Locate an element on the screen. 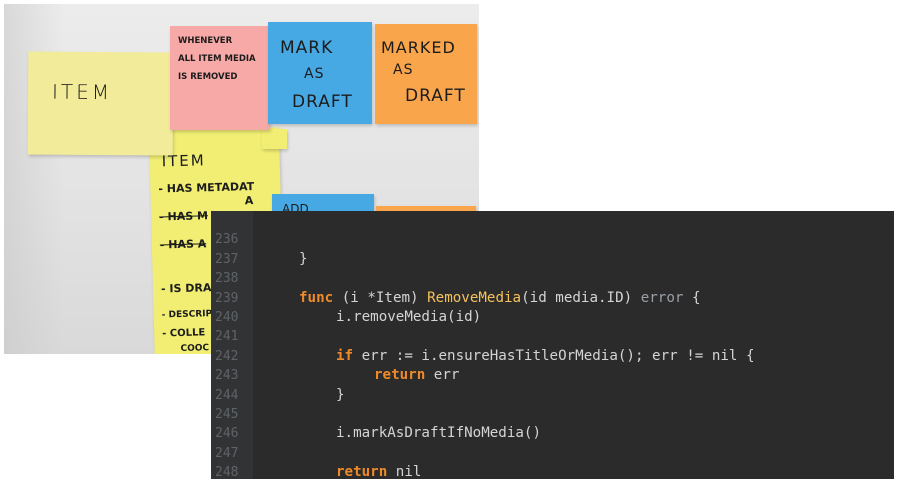  code-line: 237 is located at coordinates (228, 248).